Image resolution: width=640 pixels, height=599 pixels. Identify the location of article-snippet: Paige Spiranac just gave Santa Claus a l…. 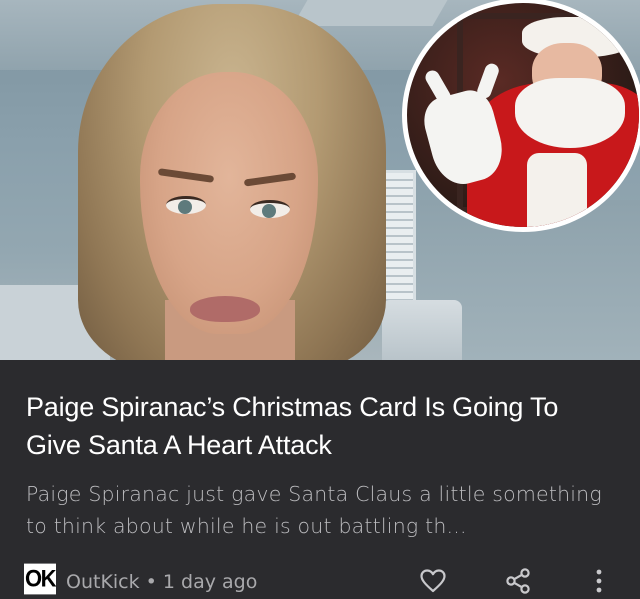
(326, 510).